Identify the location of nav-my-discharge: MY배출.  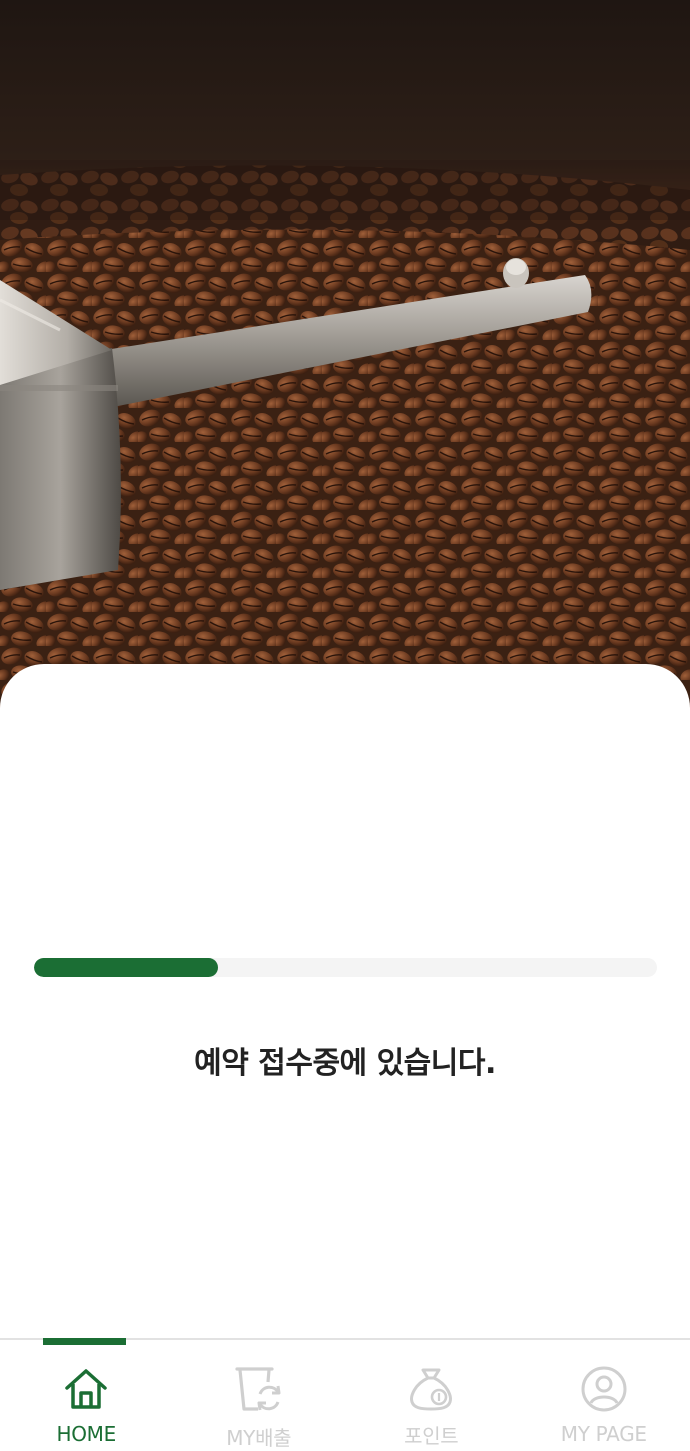
(259, 1394).